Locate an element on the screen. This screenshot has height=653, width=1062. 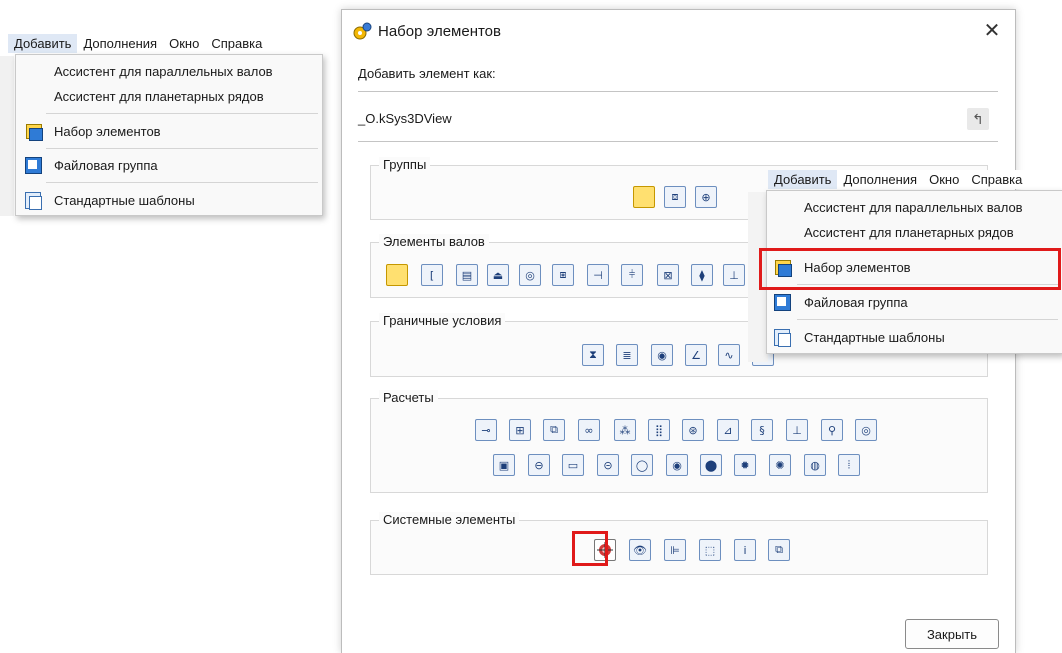
templates-icon is located at coordinates (33, 200).